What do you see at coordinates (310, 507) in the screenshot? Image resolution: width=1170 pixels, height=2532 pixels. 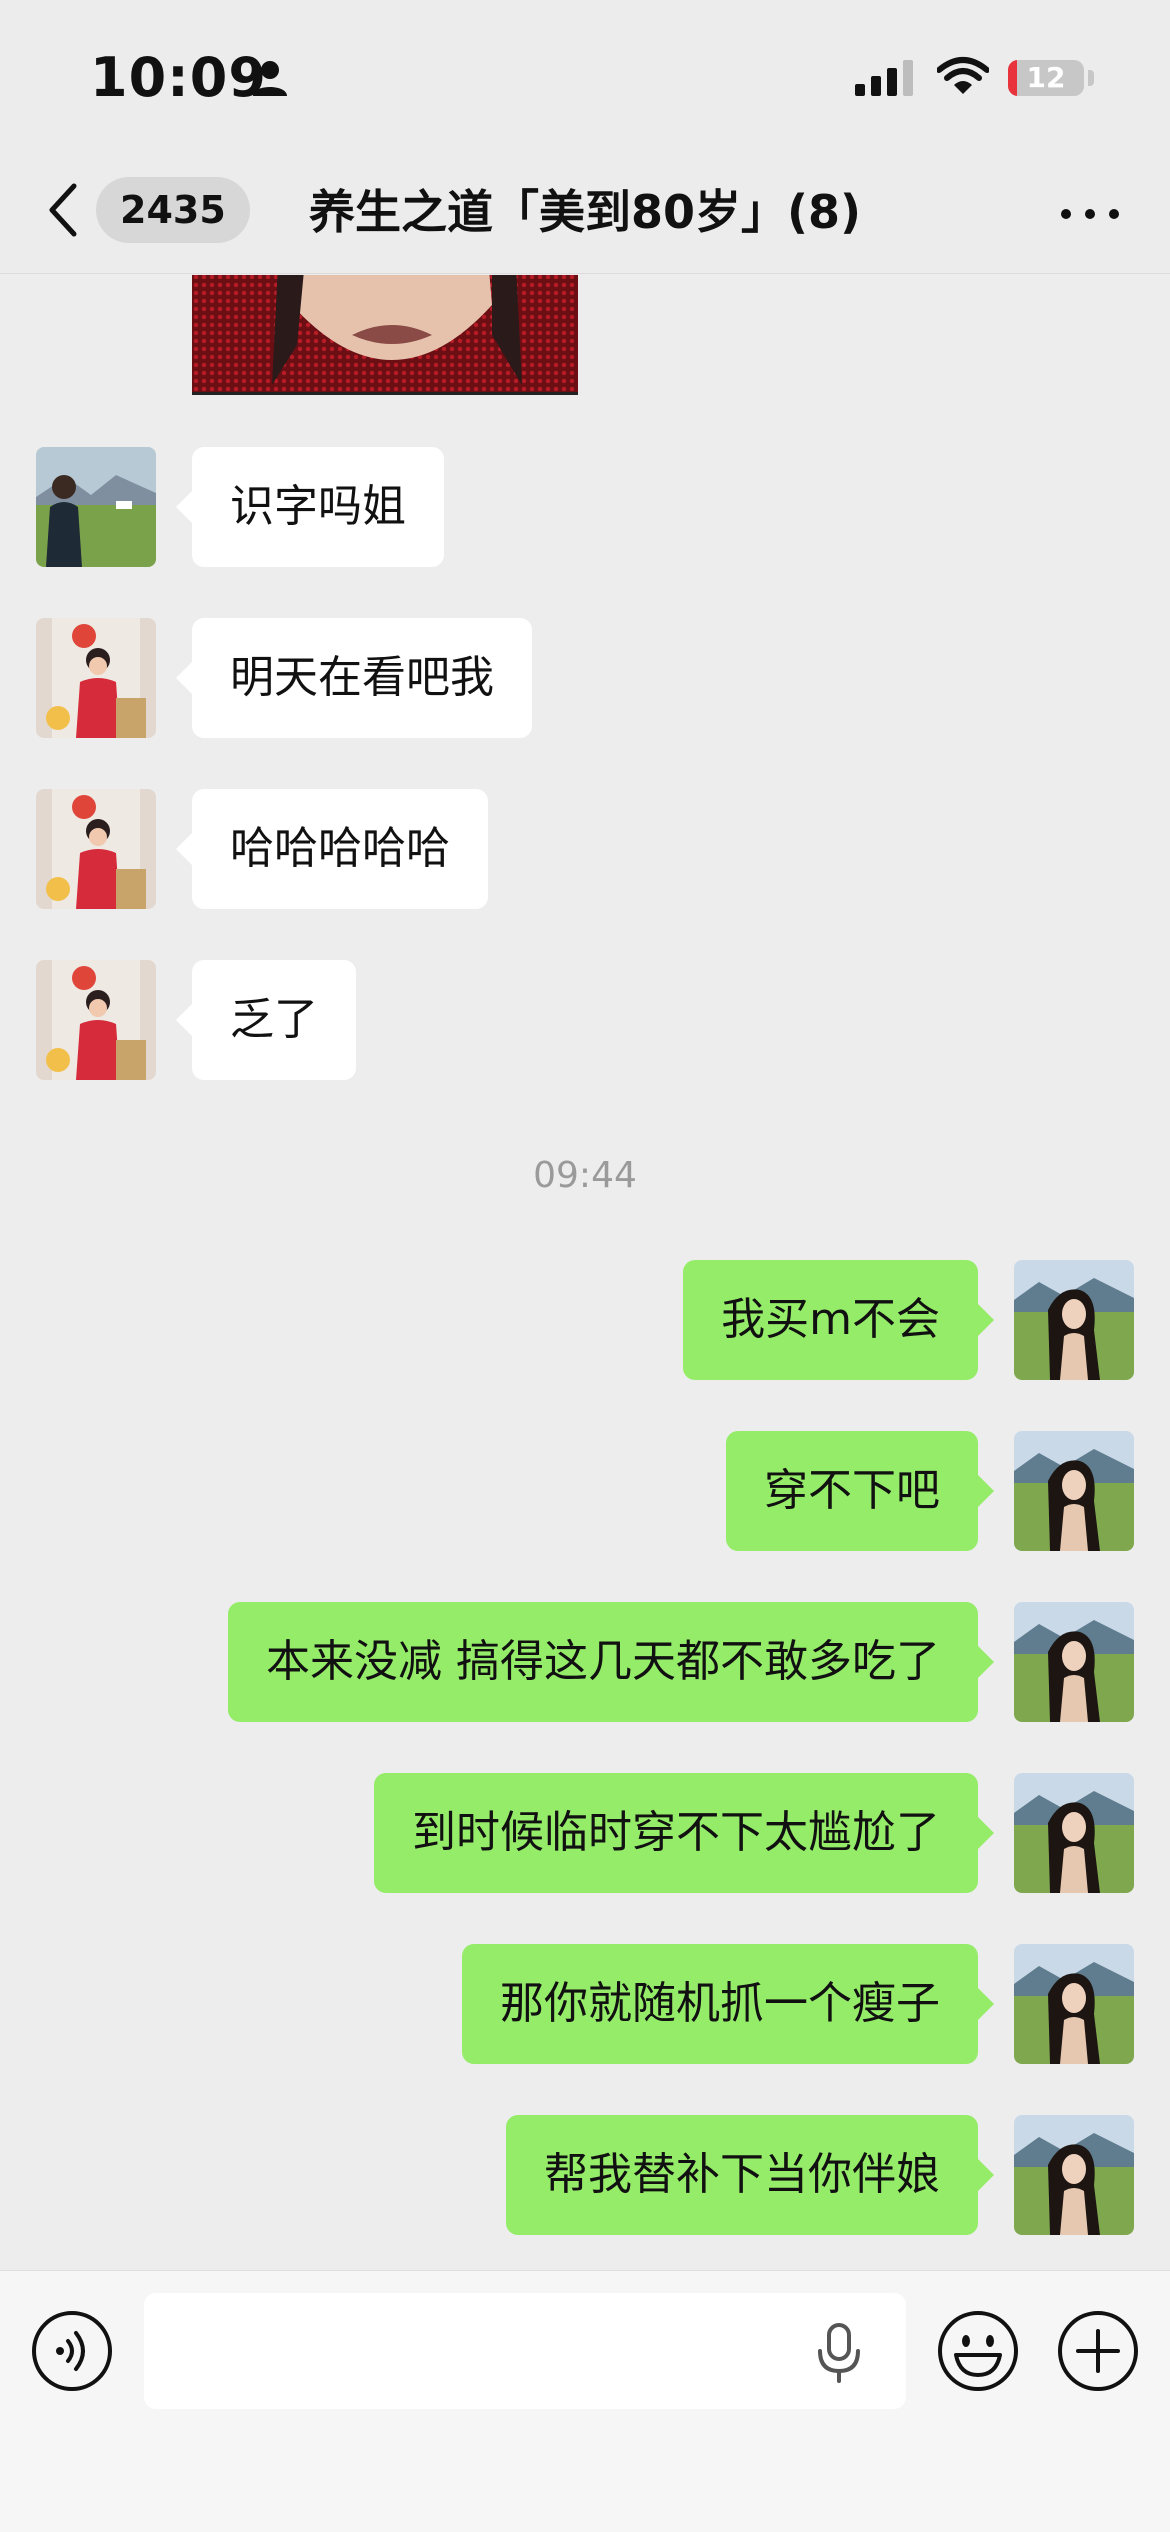 I see `incoming-message-bubble: 识字吗姐` at bounding box center [310, 507].